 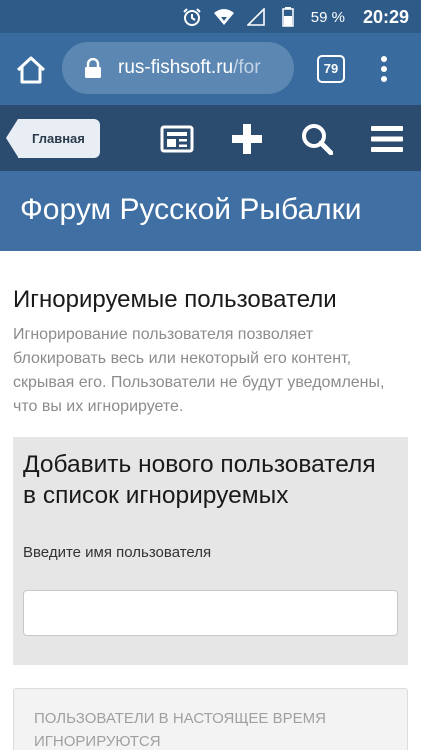 I want to click on page-title: Игнорируемые пользователи, so click(x=175, y=299).